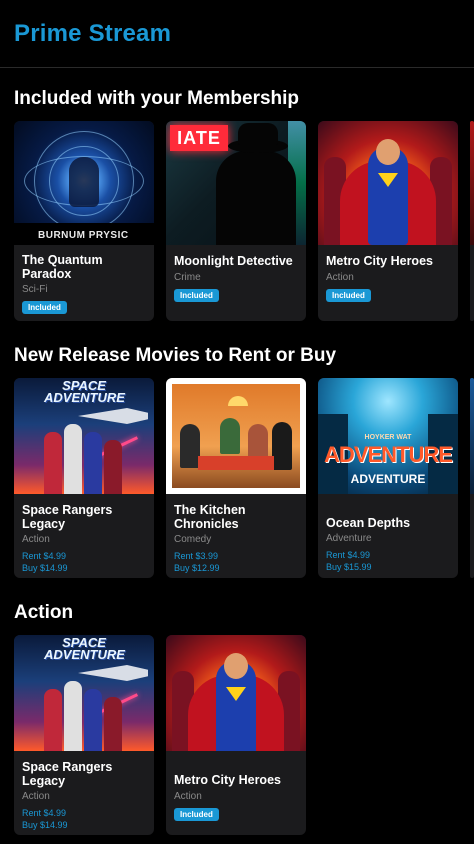 The width and height of the screenshot is (474, 844). I want to click on movie-card: IATE Moonlight Detective Crime Included, so click(236, 221).